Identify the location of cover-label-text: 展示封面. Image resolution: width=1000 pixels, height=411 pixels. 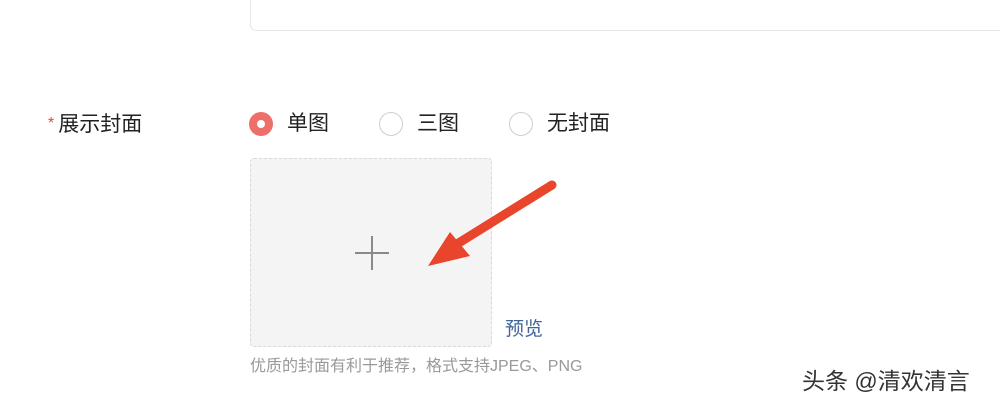
(100, 124).